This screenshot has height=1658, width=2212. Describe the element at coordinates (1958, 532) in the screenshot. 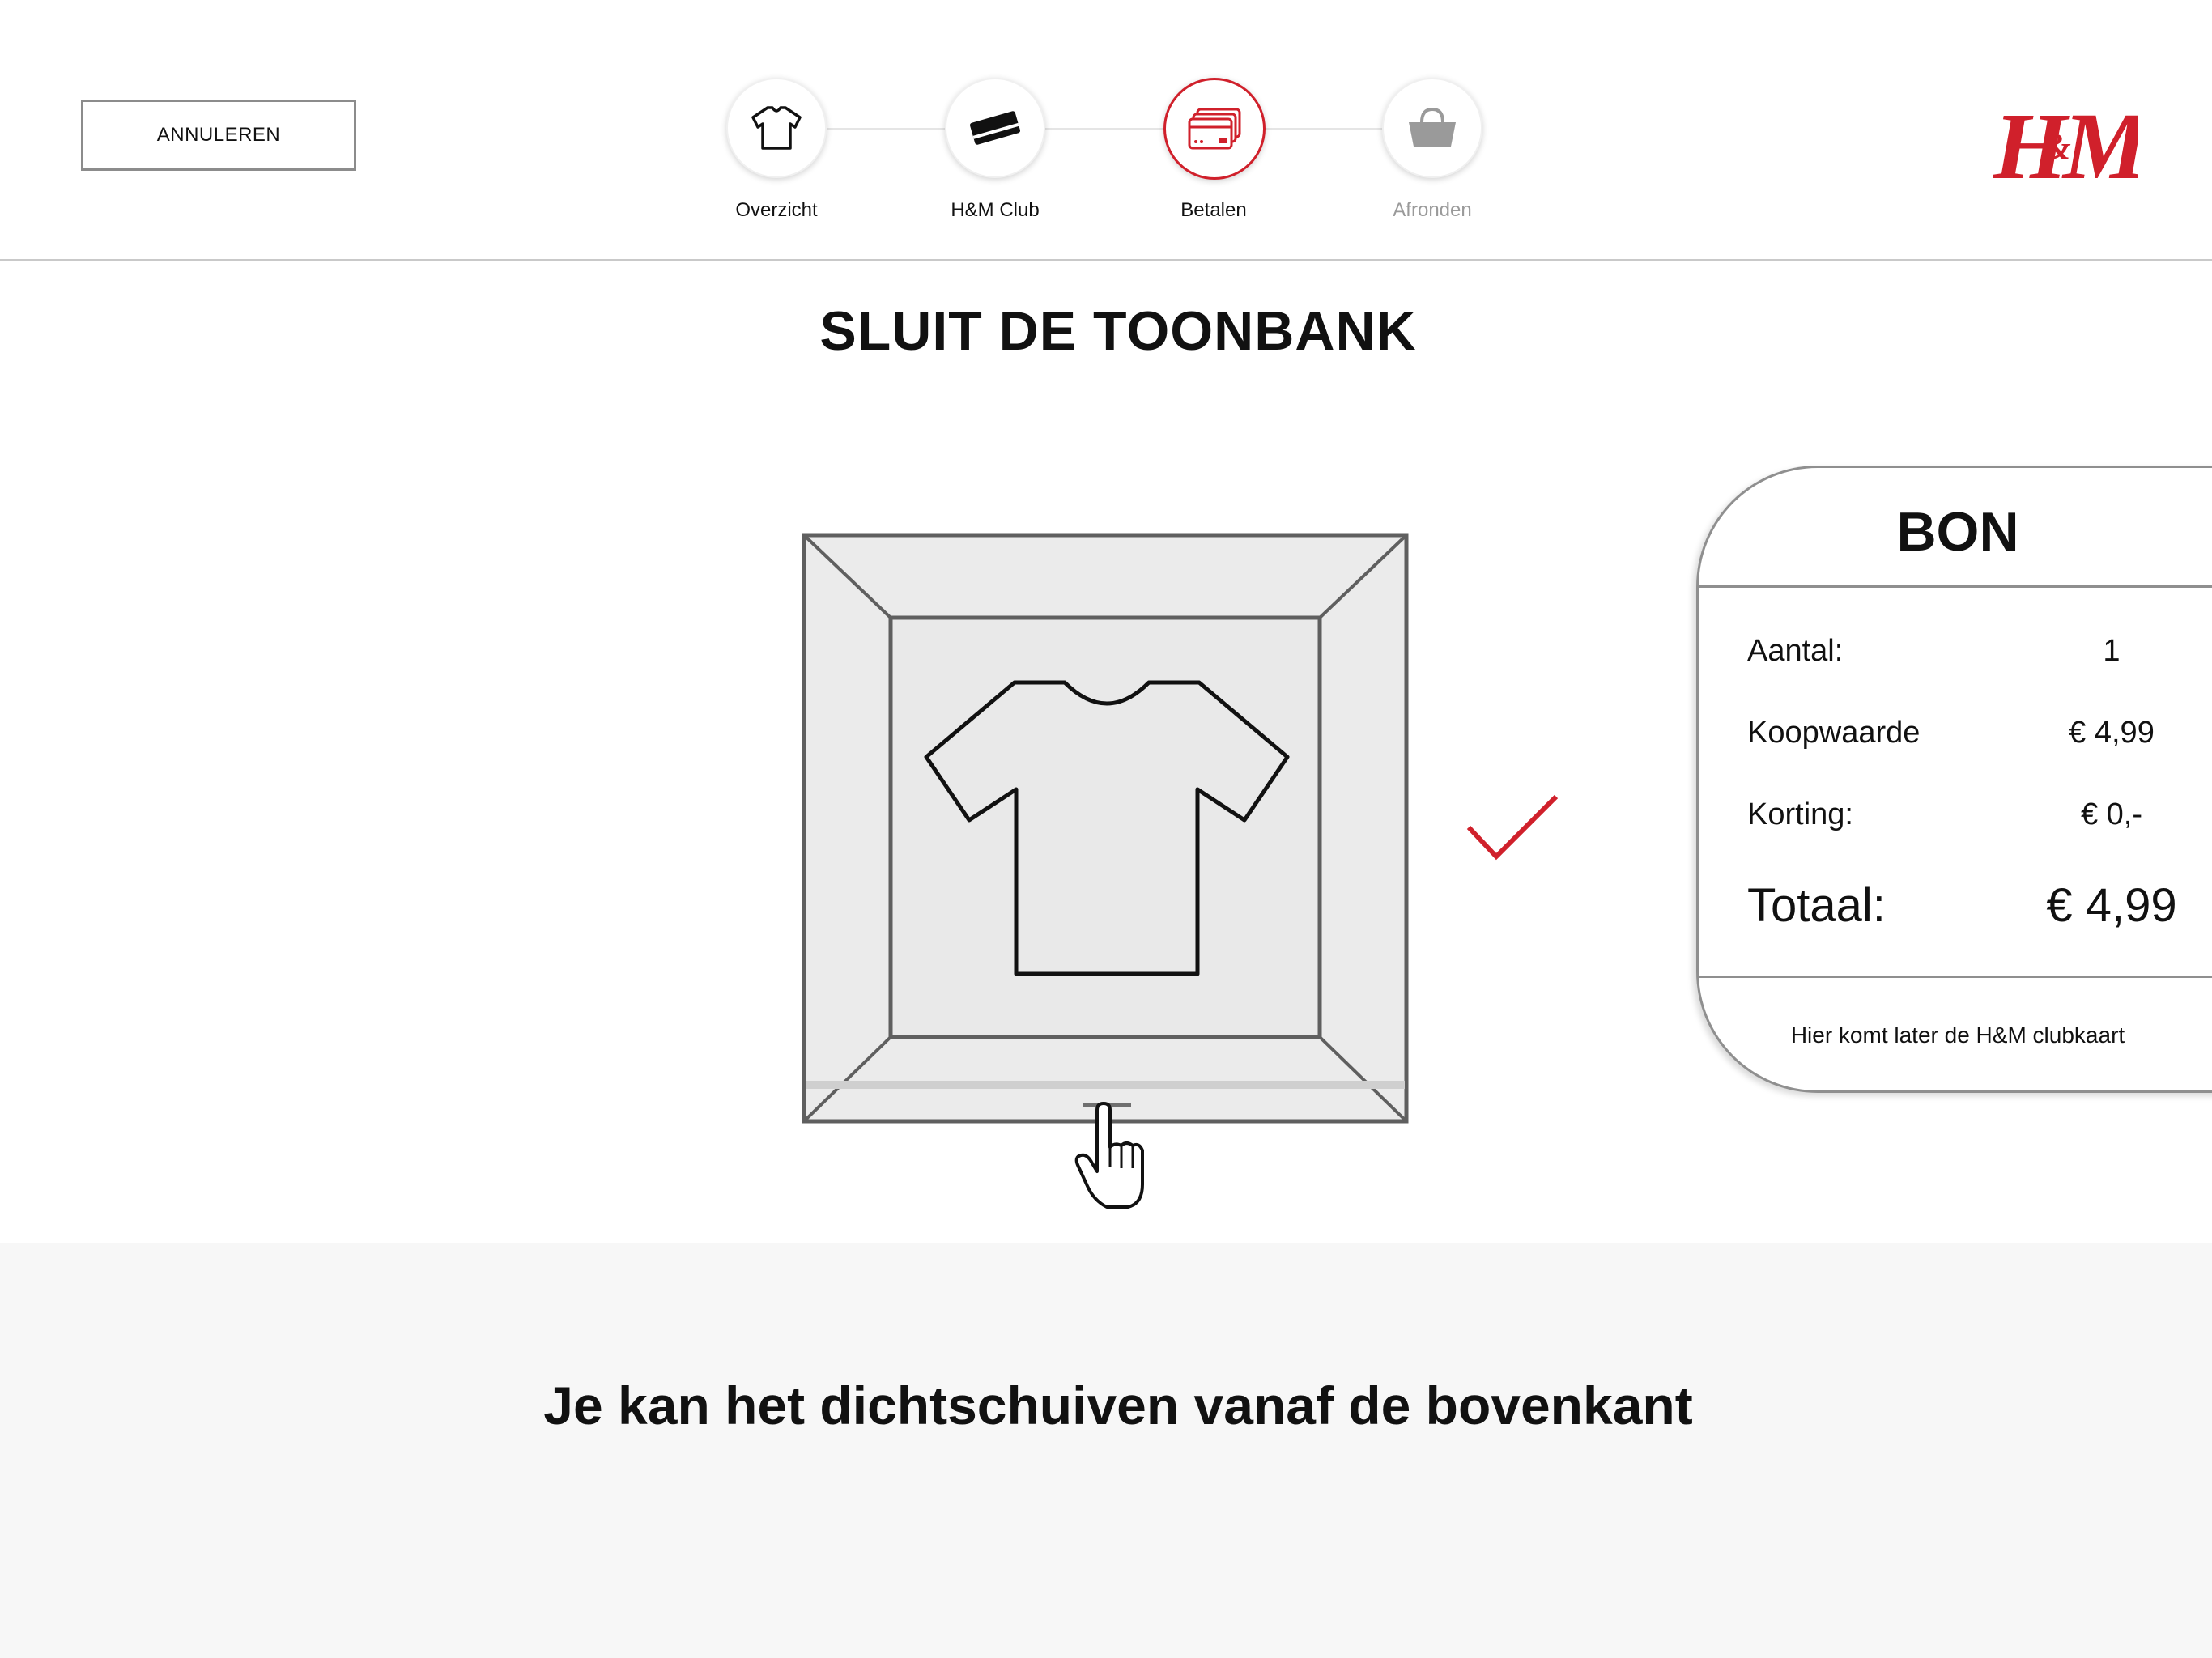

I see `receipt-title: BON` at that location.